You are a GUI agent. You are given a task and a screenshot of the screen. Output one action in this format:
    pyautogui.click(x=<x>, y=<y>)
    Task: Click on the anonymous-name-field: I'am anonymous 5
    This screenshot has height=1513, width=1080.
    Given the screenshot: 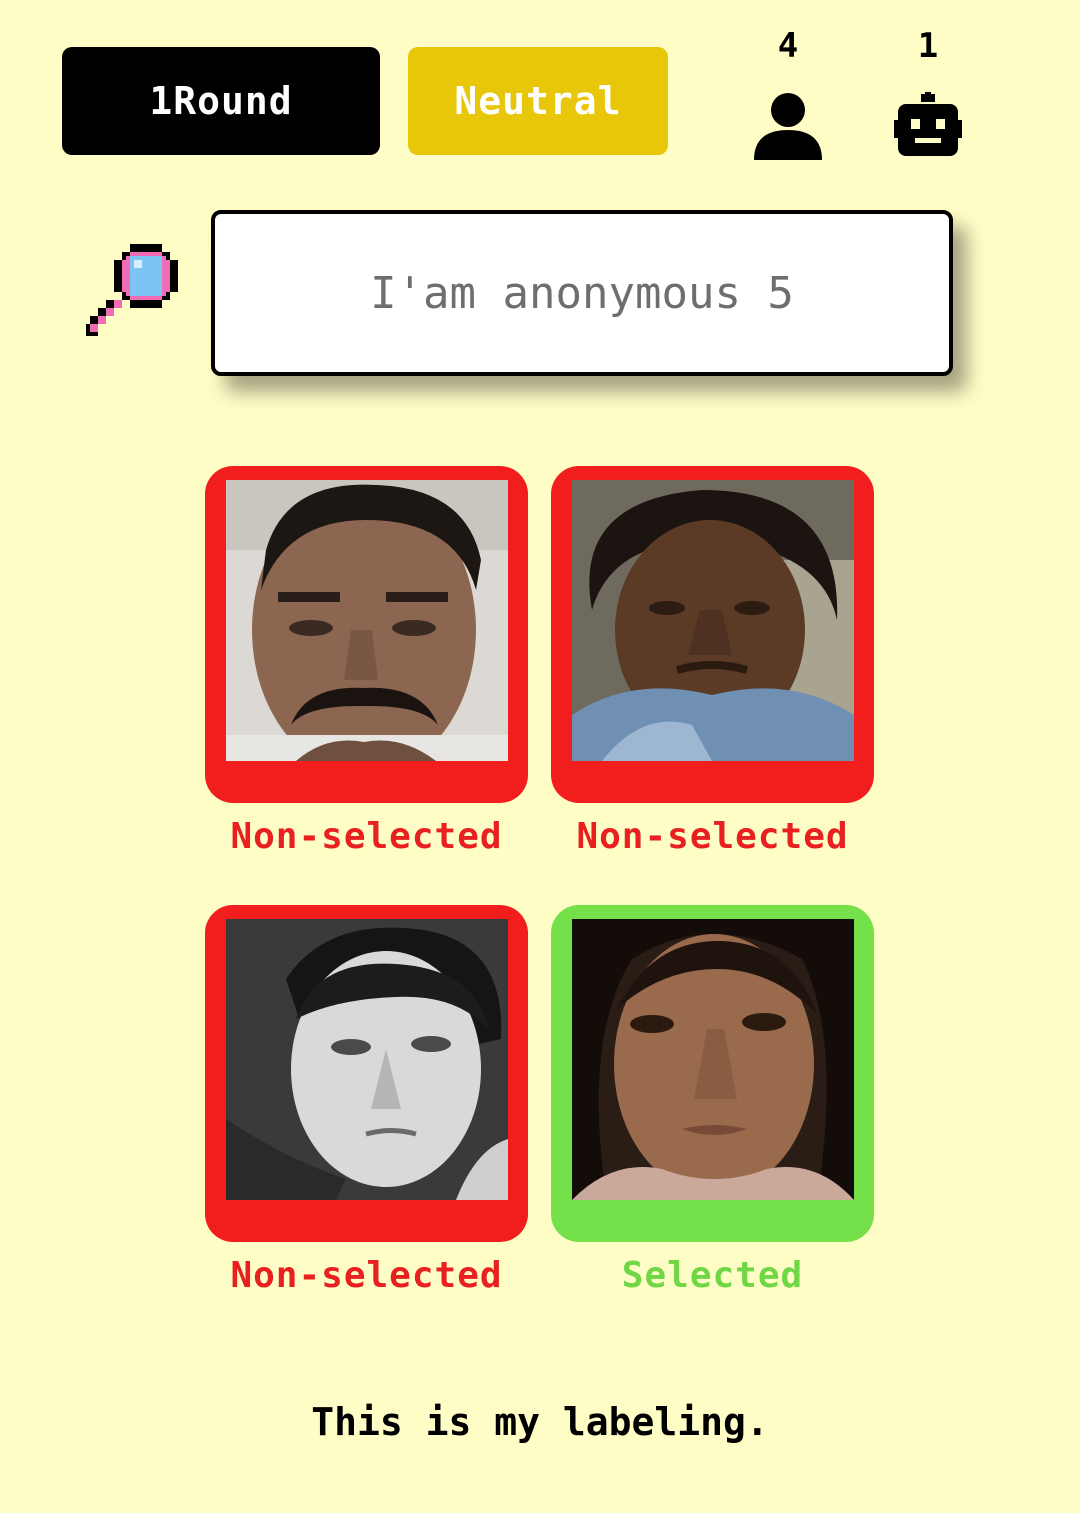 What is the action you would take?
    pyautogui.click(x=582, y=293)
    